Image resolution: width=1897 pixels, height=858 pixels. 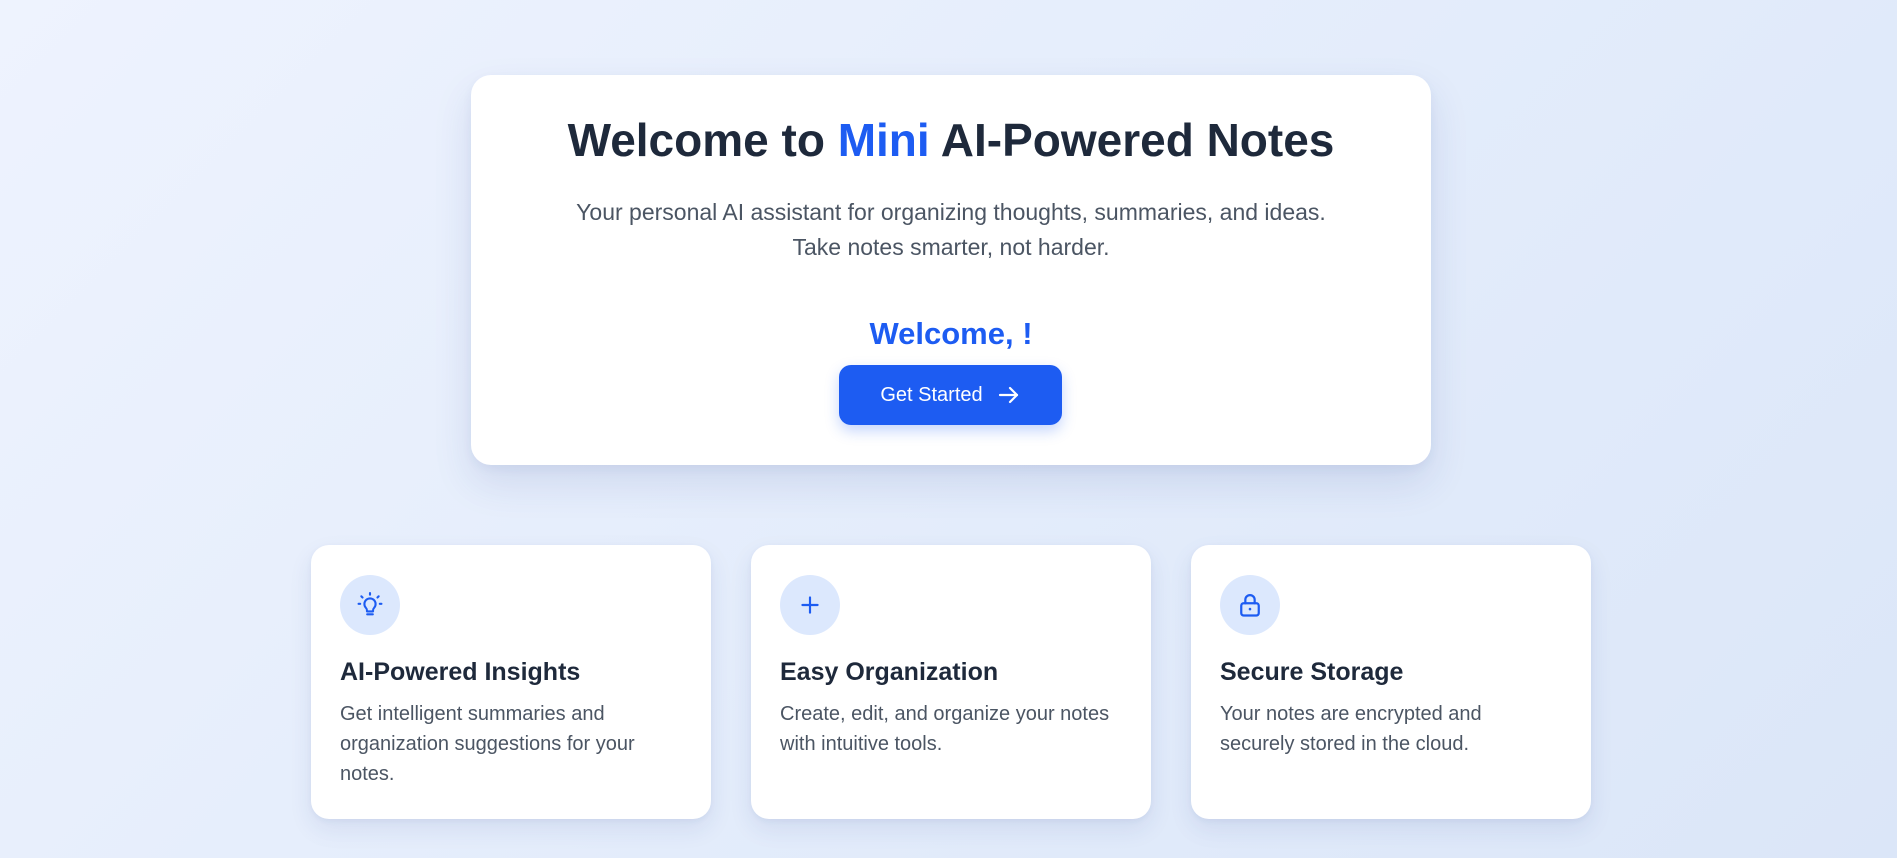 What do you see at coordinates (1132, 140) in the screenshot?
I see `title-suffix: AI-Powered Notes` at bounding box center [1132, 140].